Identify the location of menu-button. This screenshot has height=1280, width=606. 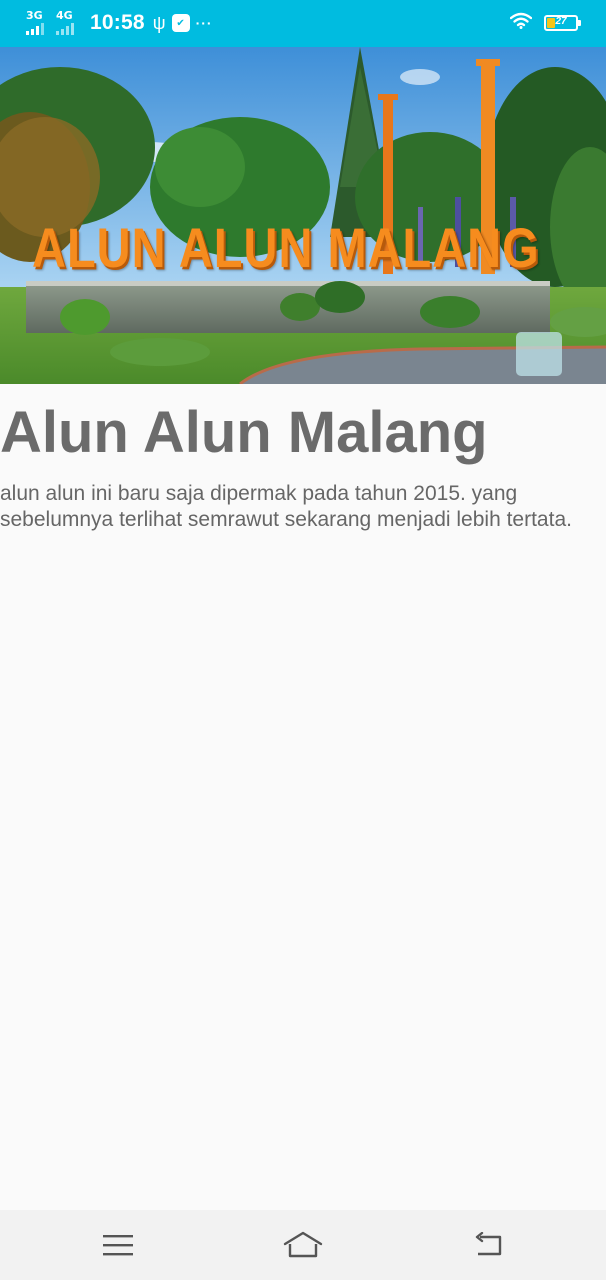
(118, 1245).